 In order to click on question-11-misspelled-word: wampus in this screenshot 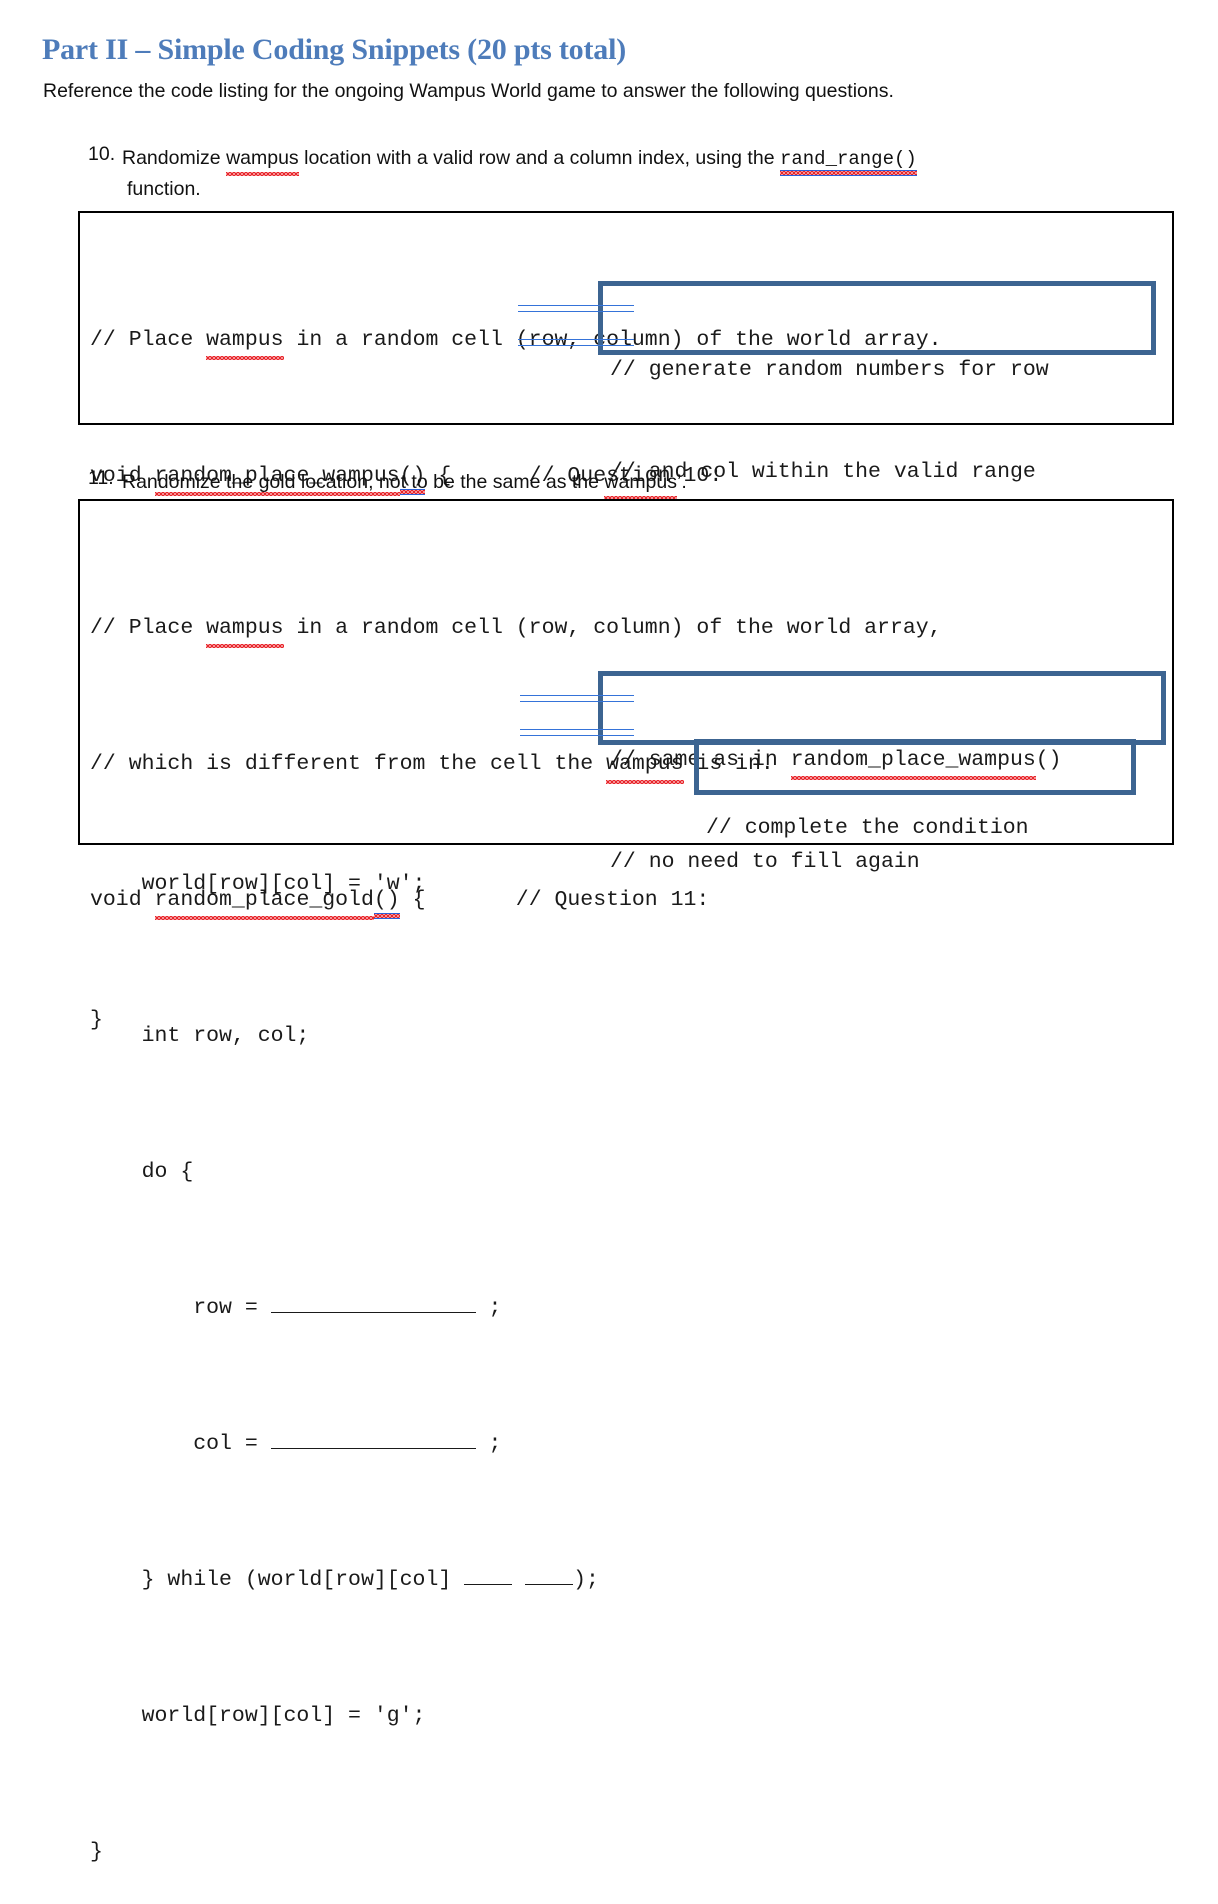, I will do `click(640, 483)`.